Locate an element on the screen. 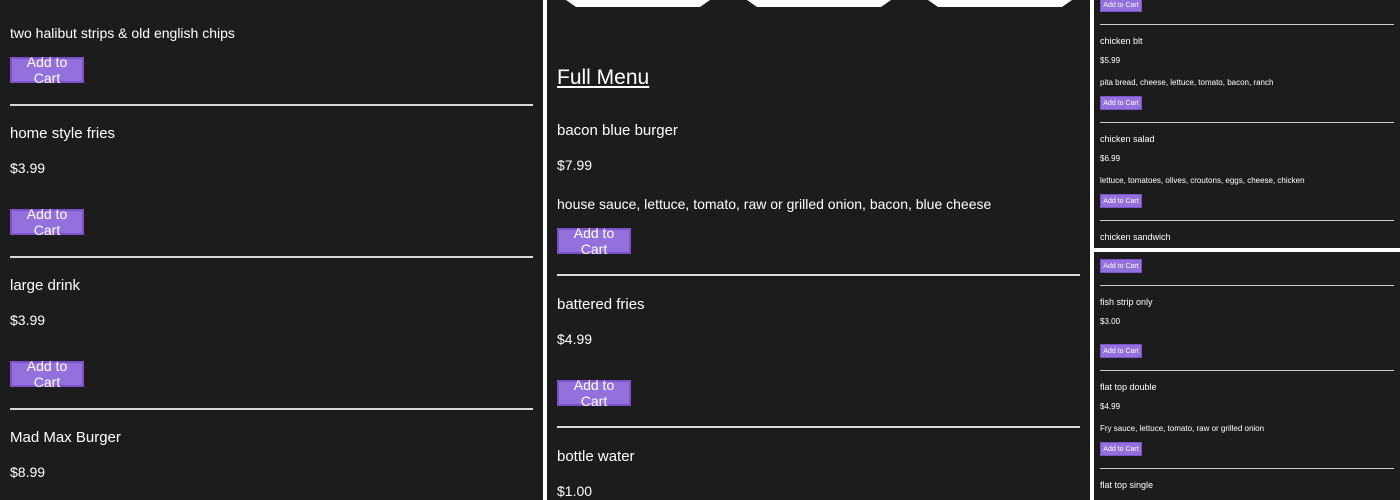  item-price: $6.99 is located at coordinates (1110, 158).